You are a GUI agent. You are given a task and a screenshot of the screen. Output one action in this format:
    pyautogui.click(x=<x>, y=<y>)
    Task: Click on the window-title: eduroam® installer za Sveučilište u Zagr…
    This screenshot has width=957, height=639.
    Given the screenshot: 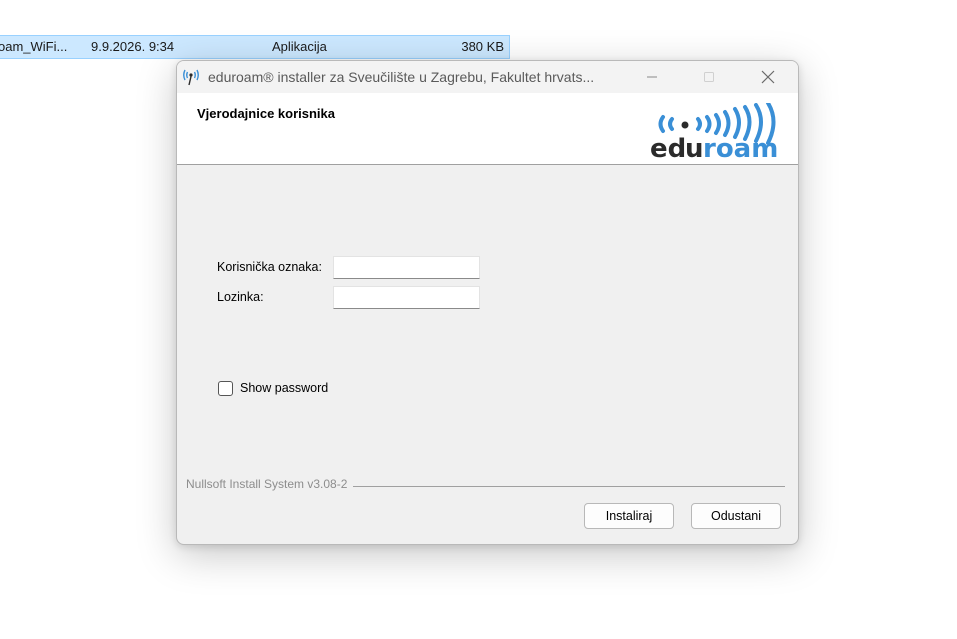 What is the action you would take?
    pyautogui.click(x=401, y=77)
    